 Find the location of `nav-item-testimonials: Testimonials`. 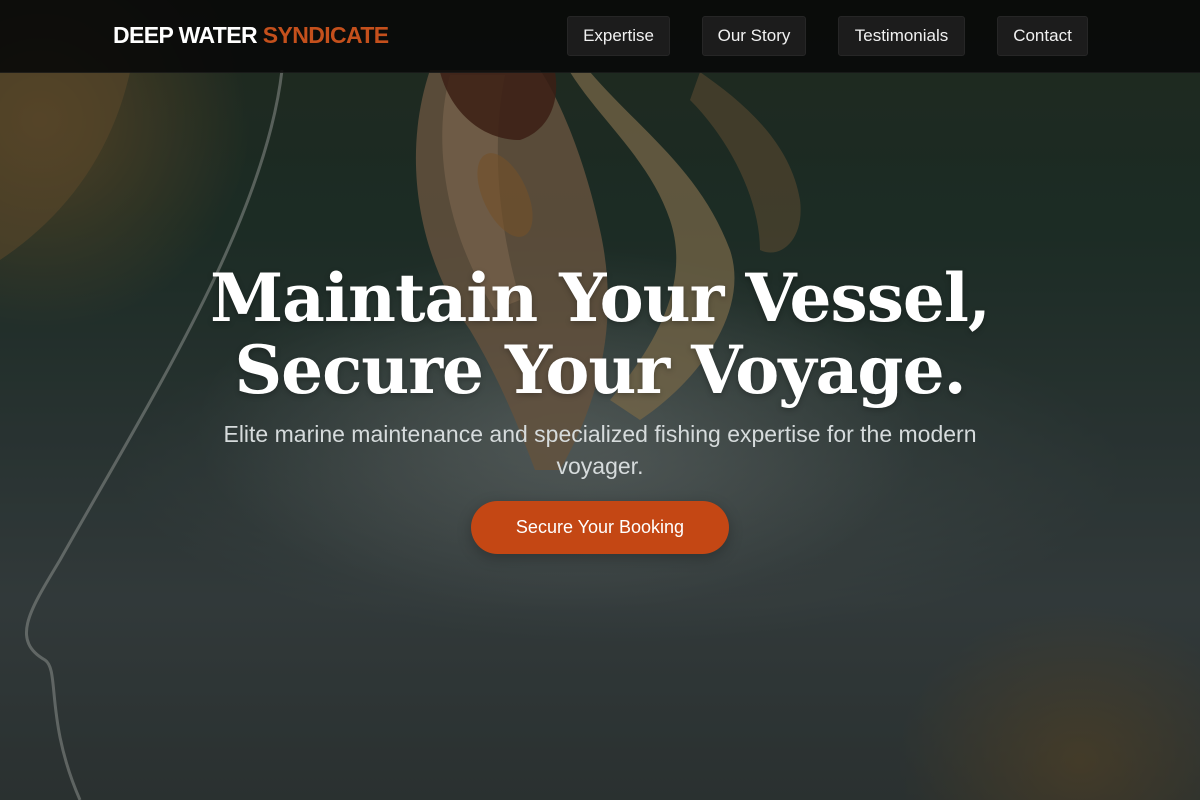

nav-item-testimonials: Testimonials is located at coordinates (901, 36).